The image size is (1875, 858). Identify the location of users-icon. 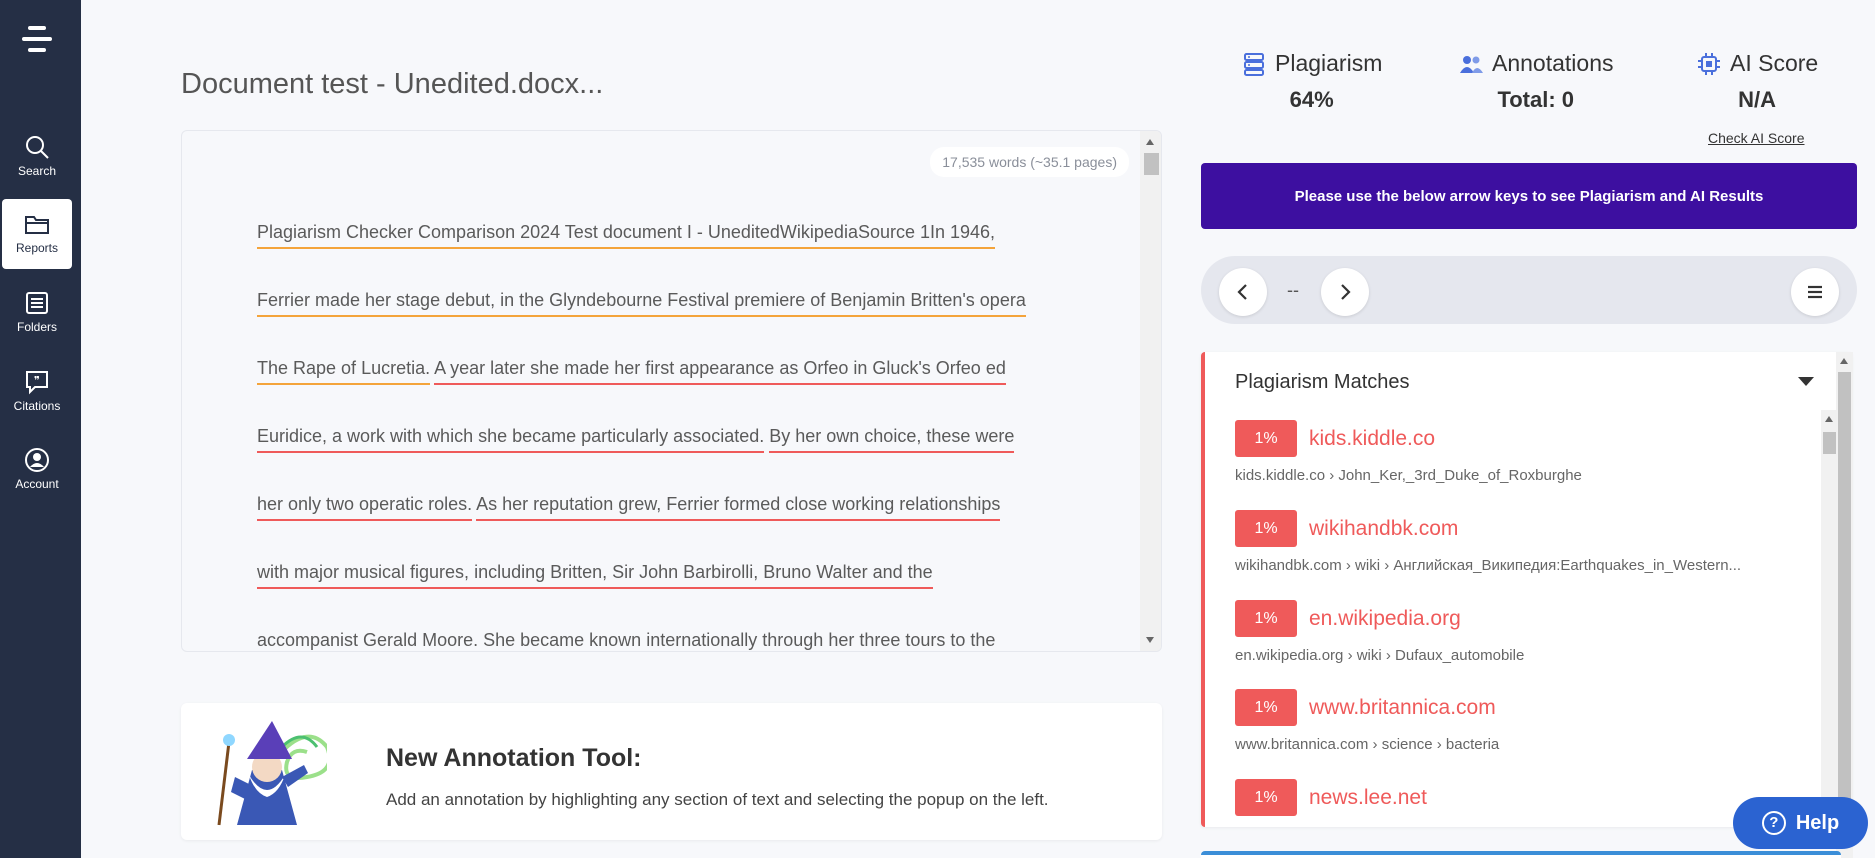
(1471, 64).